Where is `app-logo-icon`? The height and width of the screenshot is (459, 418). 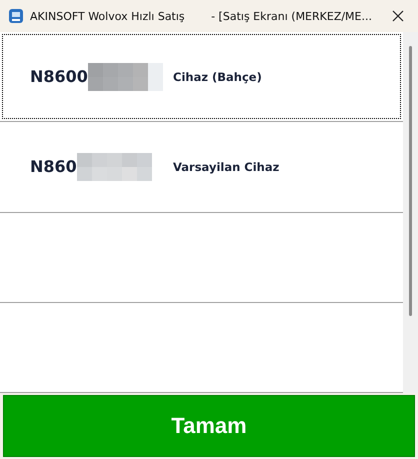
app-logo-icon is located at coordinates (16, 16).